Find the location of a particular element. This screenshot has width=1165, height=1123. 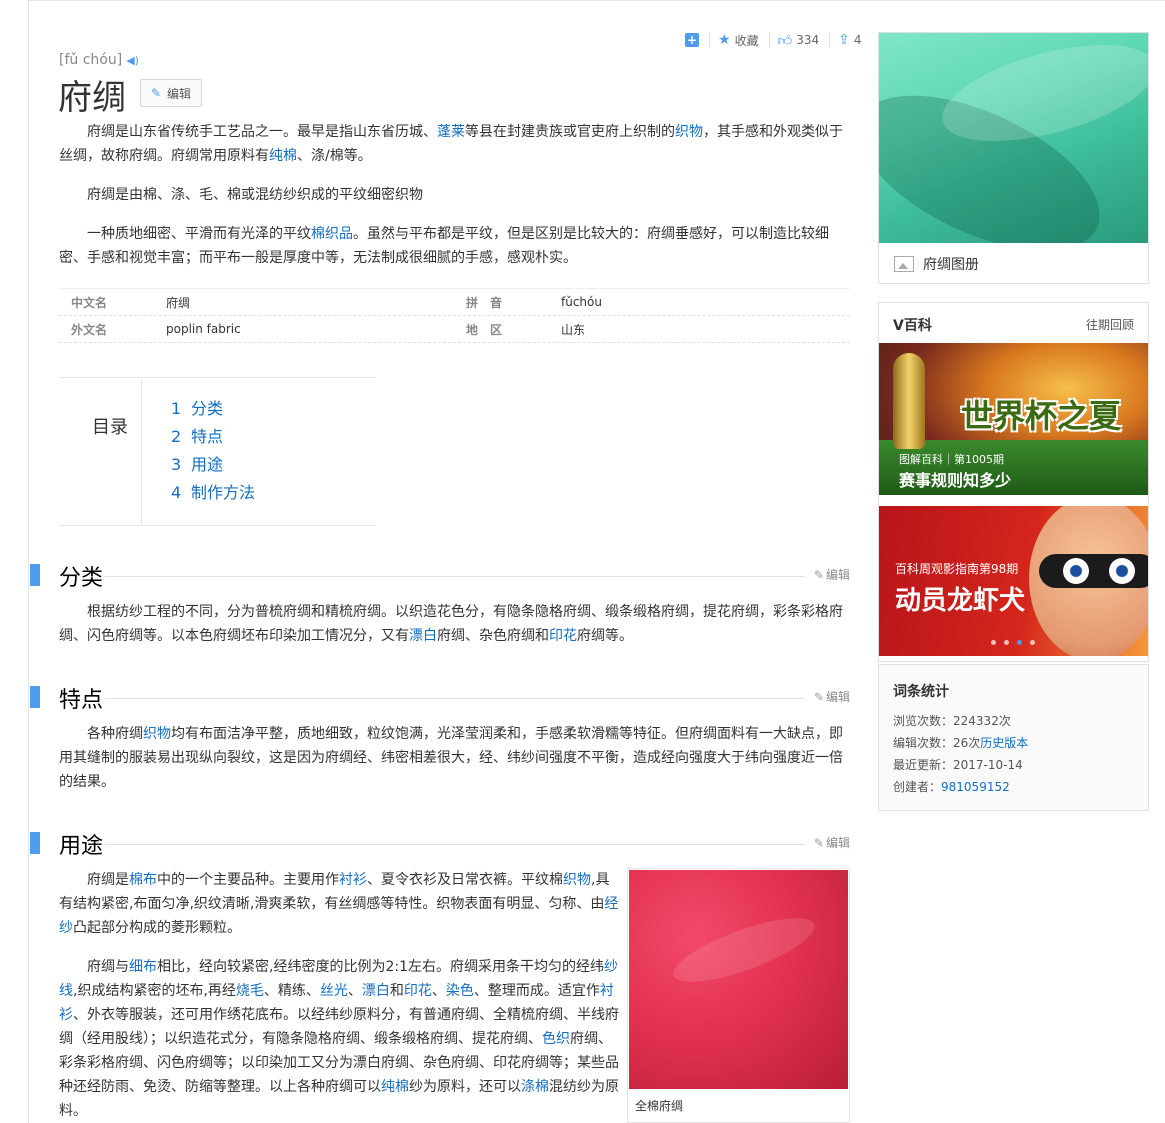

info-value: poplin fabric is located at coordinates (203, 329).